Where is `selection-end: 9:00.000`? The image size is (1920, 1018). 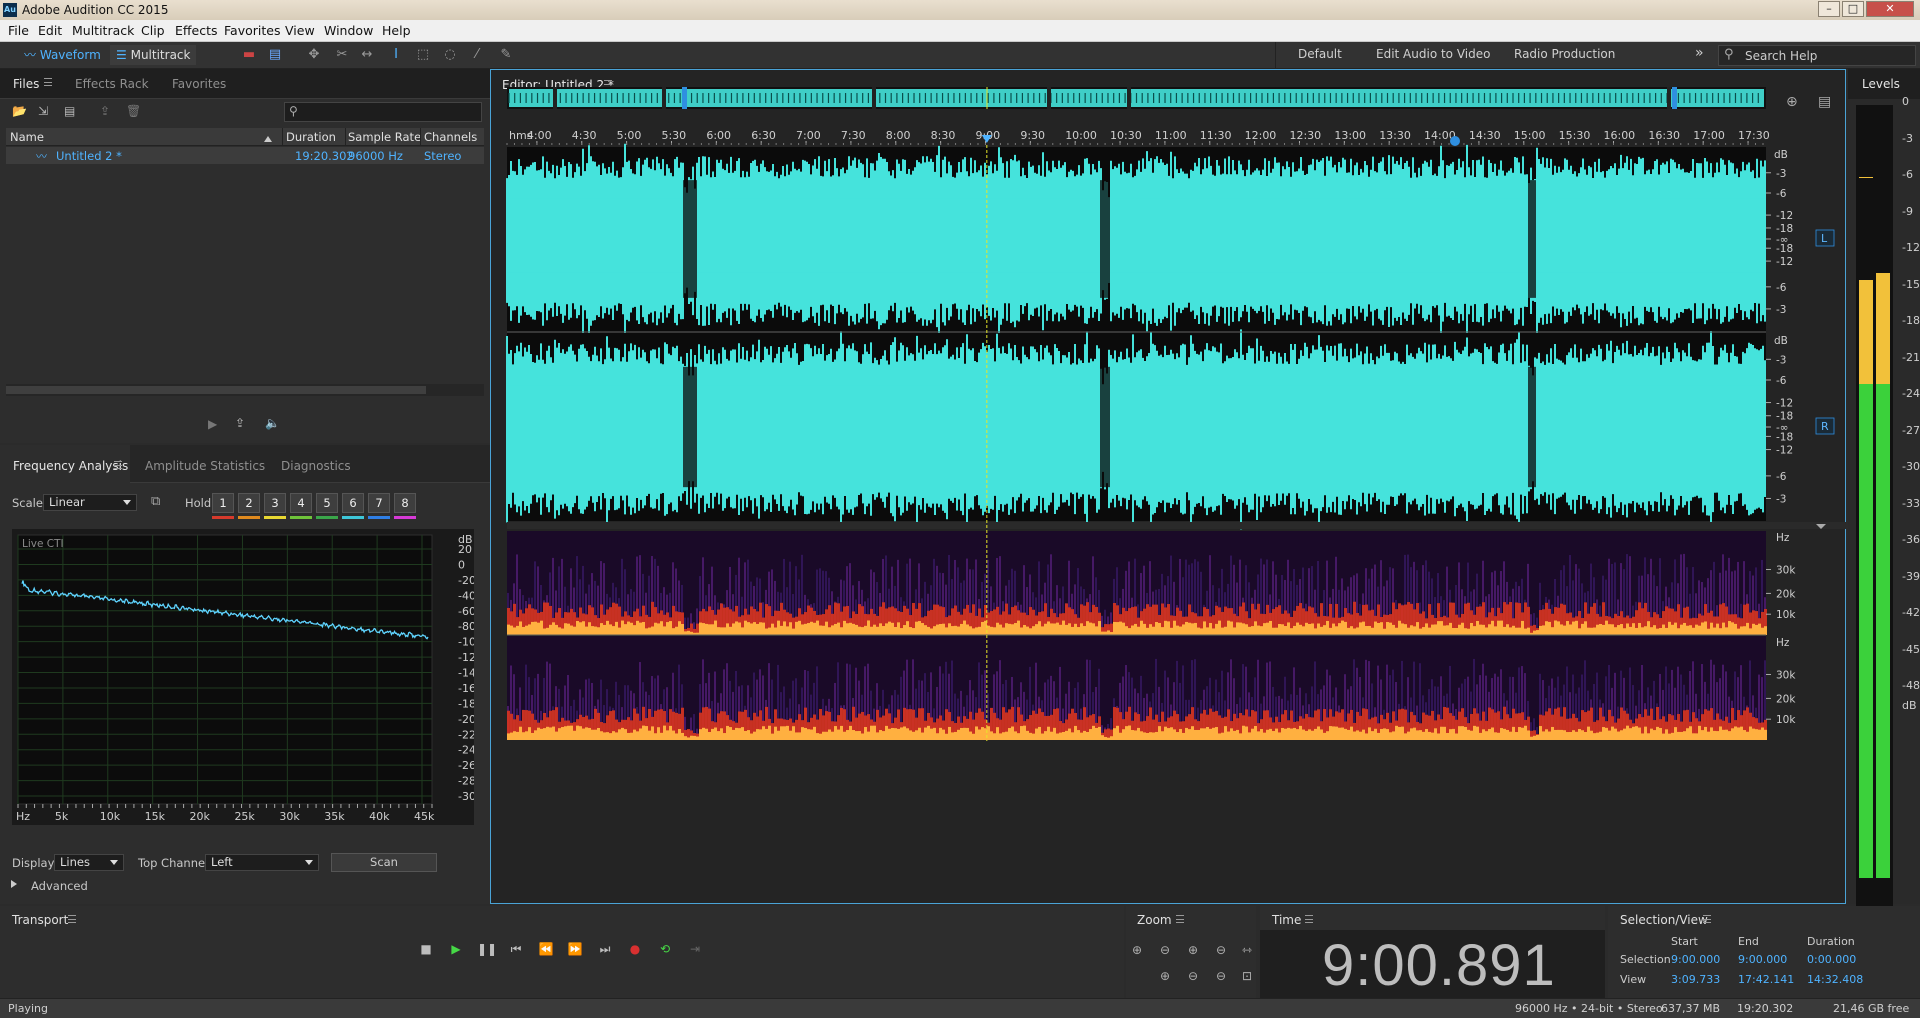 selection-end: 9:00.000 is located at coordinates (1762, 959).